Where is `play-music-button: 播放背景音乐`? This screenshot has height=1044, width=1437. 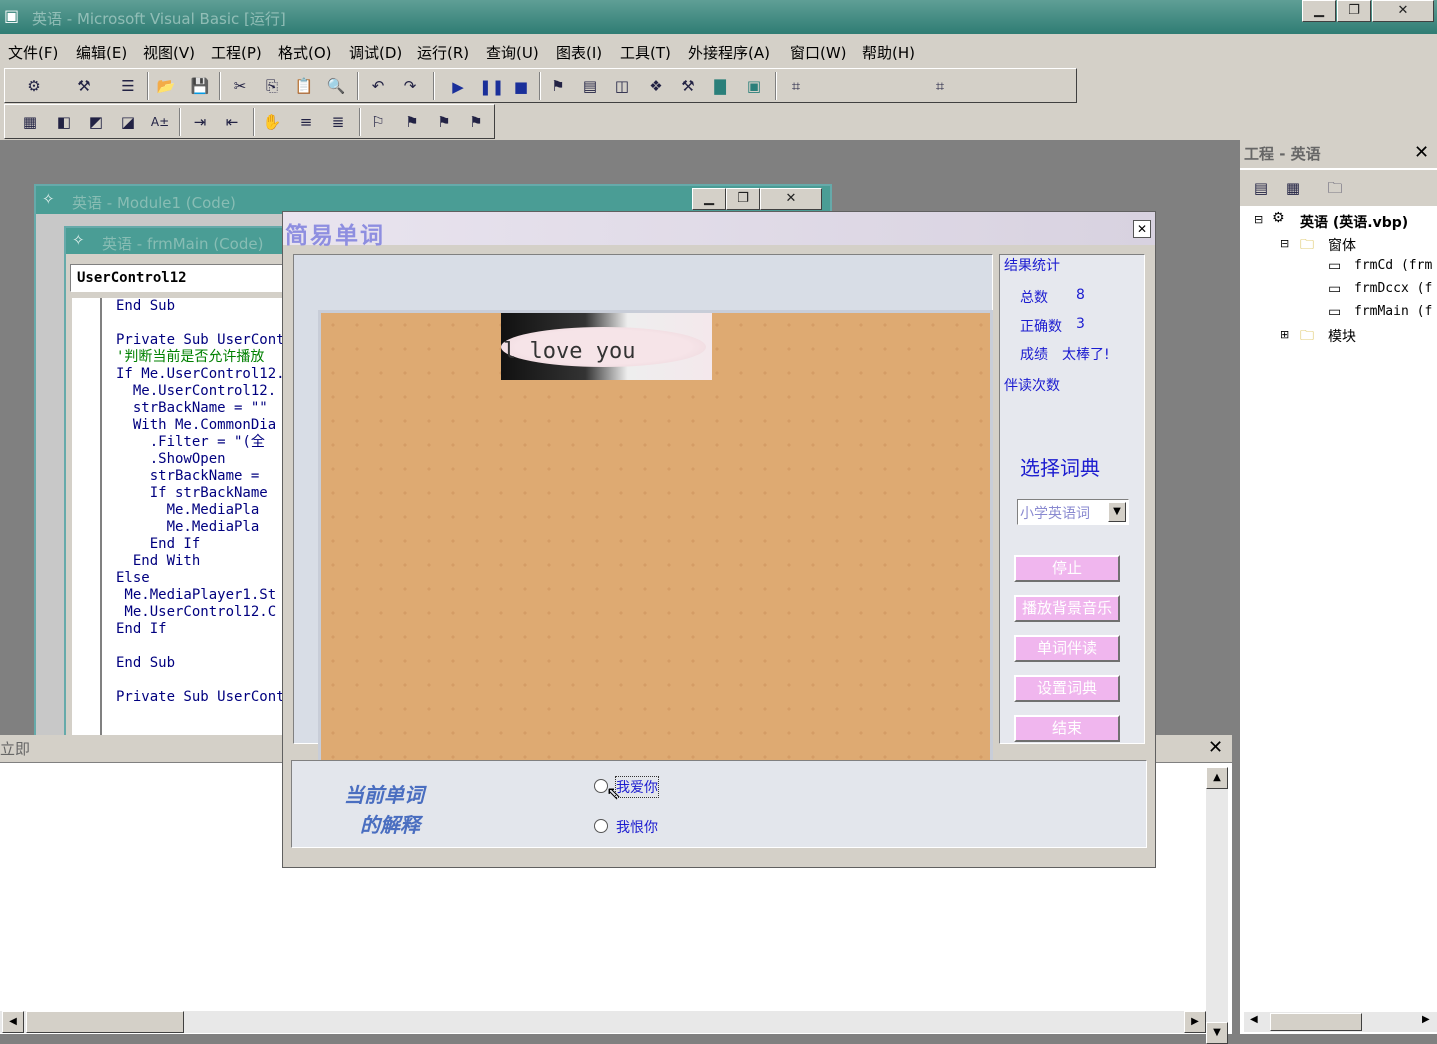
play-music-button: 播放背景音乐 is located at coordinates (1067, 608).